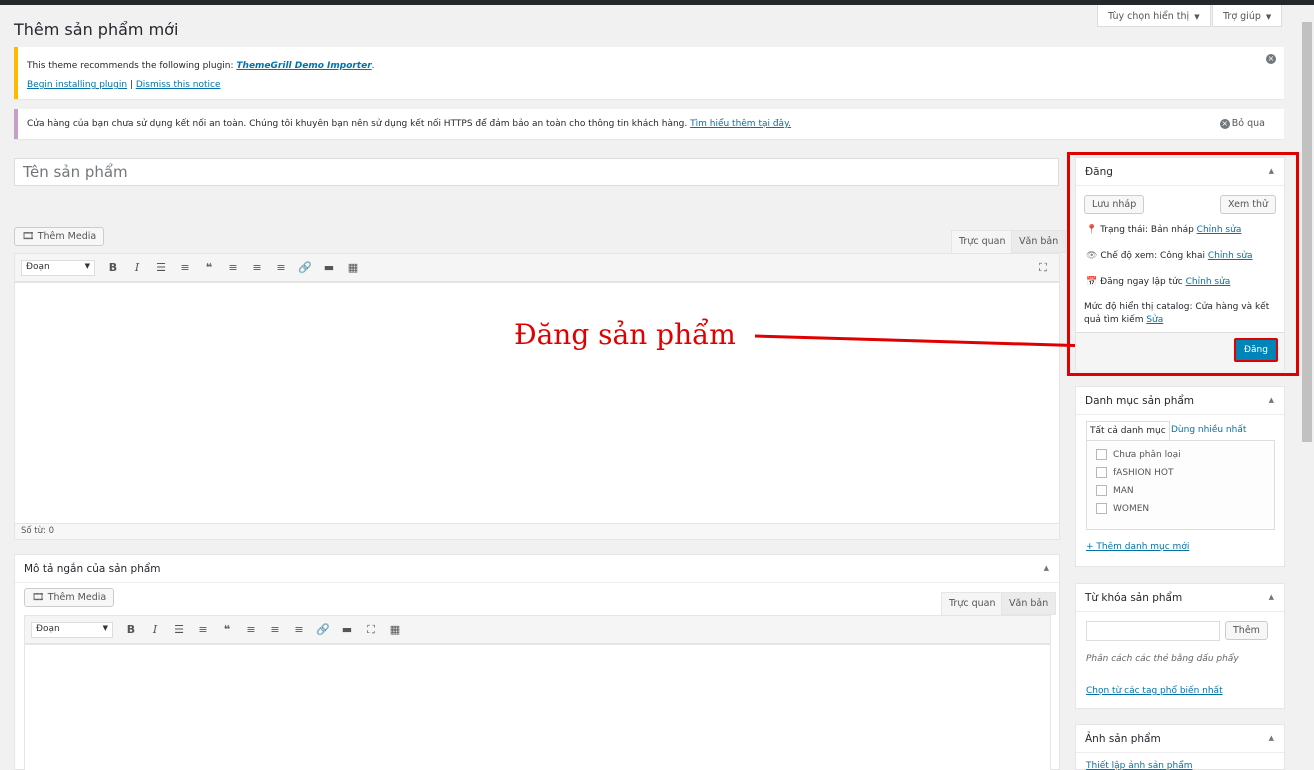  I want to click on category-item: fASHION HOT, so click(1180, 476).